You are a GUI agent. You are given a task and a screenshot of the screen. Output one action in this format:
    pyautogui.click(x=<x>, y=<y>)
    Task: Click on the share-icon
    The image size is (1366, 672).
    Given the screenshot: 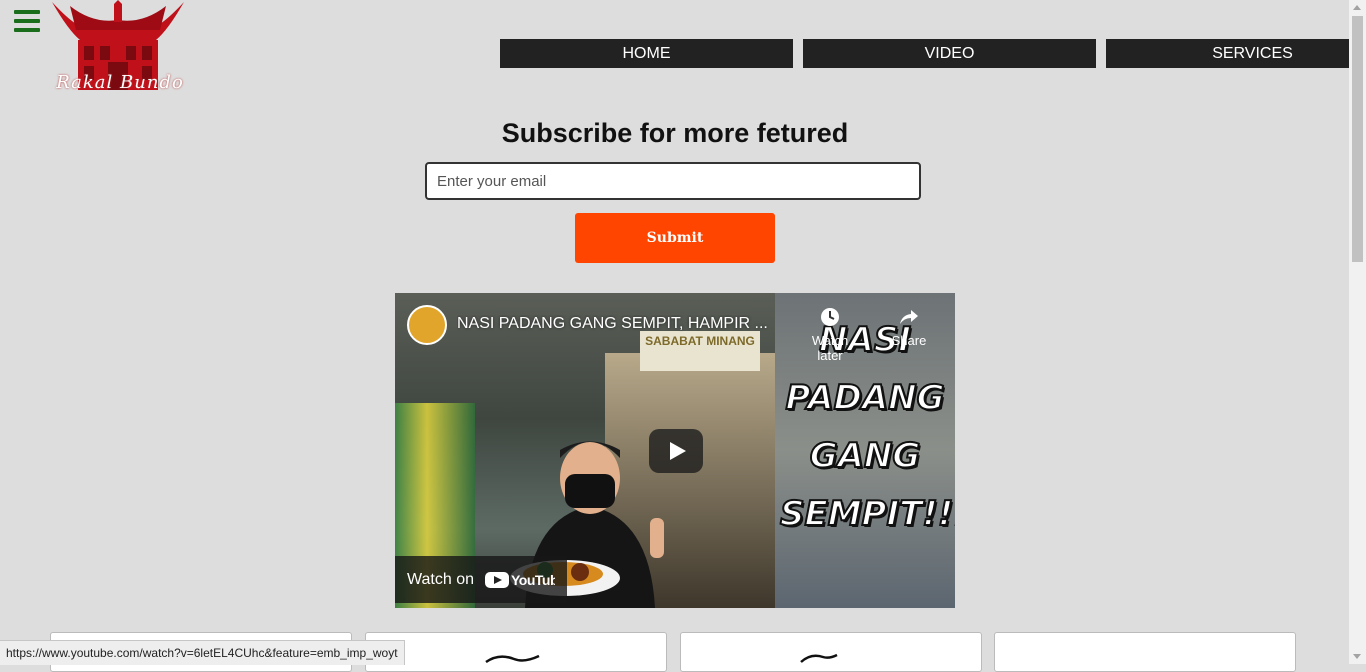 What is the action you would take?
    pyautogui.click(x=909, y=317)
    